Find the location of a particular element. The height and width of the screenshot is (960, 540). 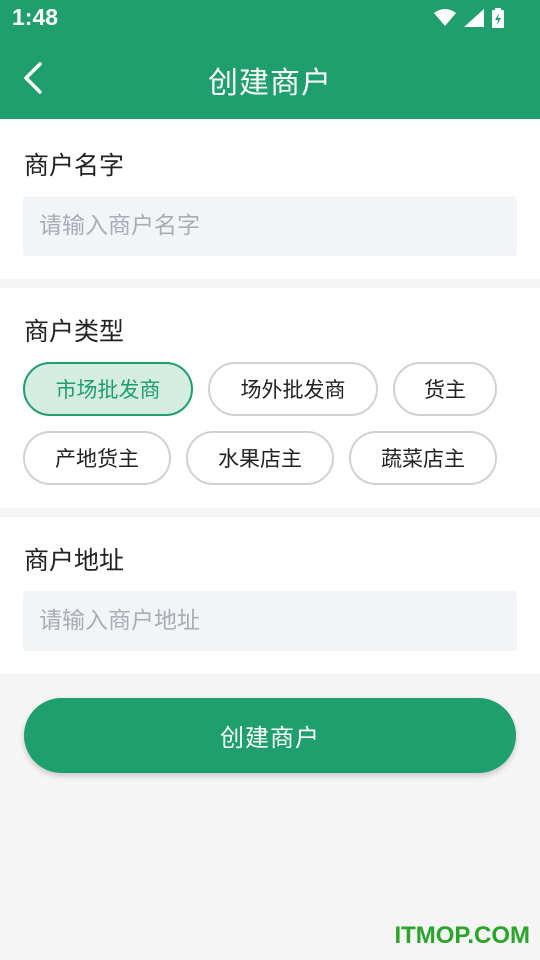

create-merchant-button: 创建商户 is located at coordinates (270, 735).